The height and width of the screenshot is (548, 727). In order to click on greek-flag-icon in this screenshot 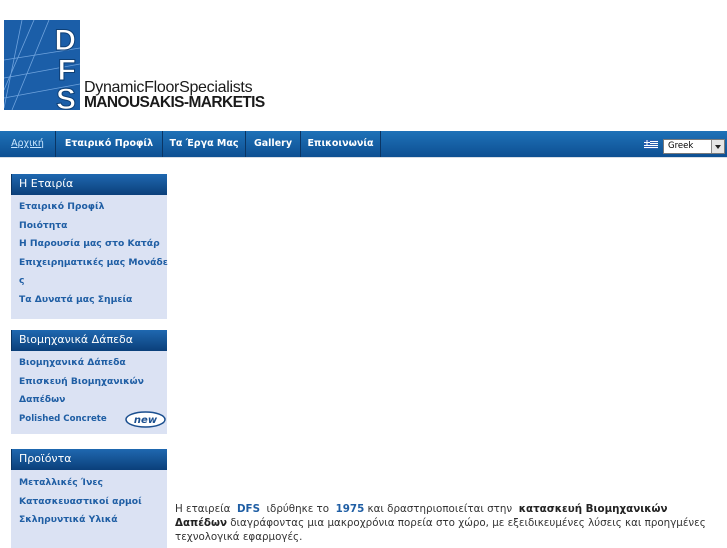, I will do `click(651, 144)`.